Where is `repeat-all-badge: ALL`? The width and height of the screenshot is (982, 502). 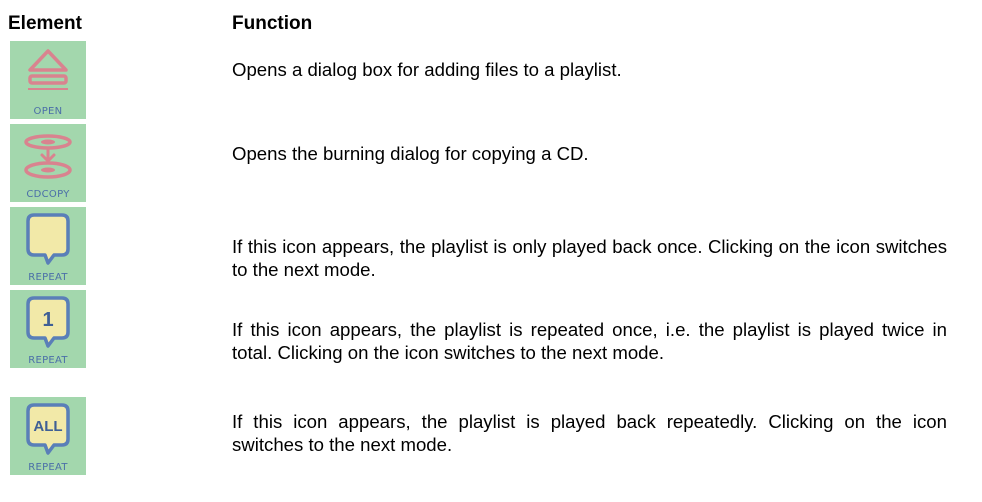 repeat-all-badge: ALL is located at coordinates (47, 426).